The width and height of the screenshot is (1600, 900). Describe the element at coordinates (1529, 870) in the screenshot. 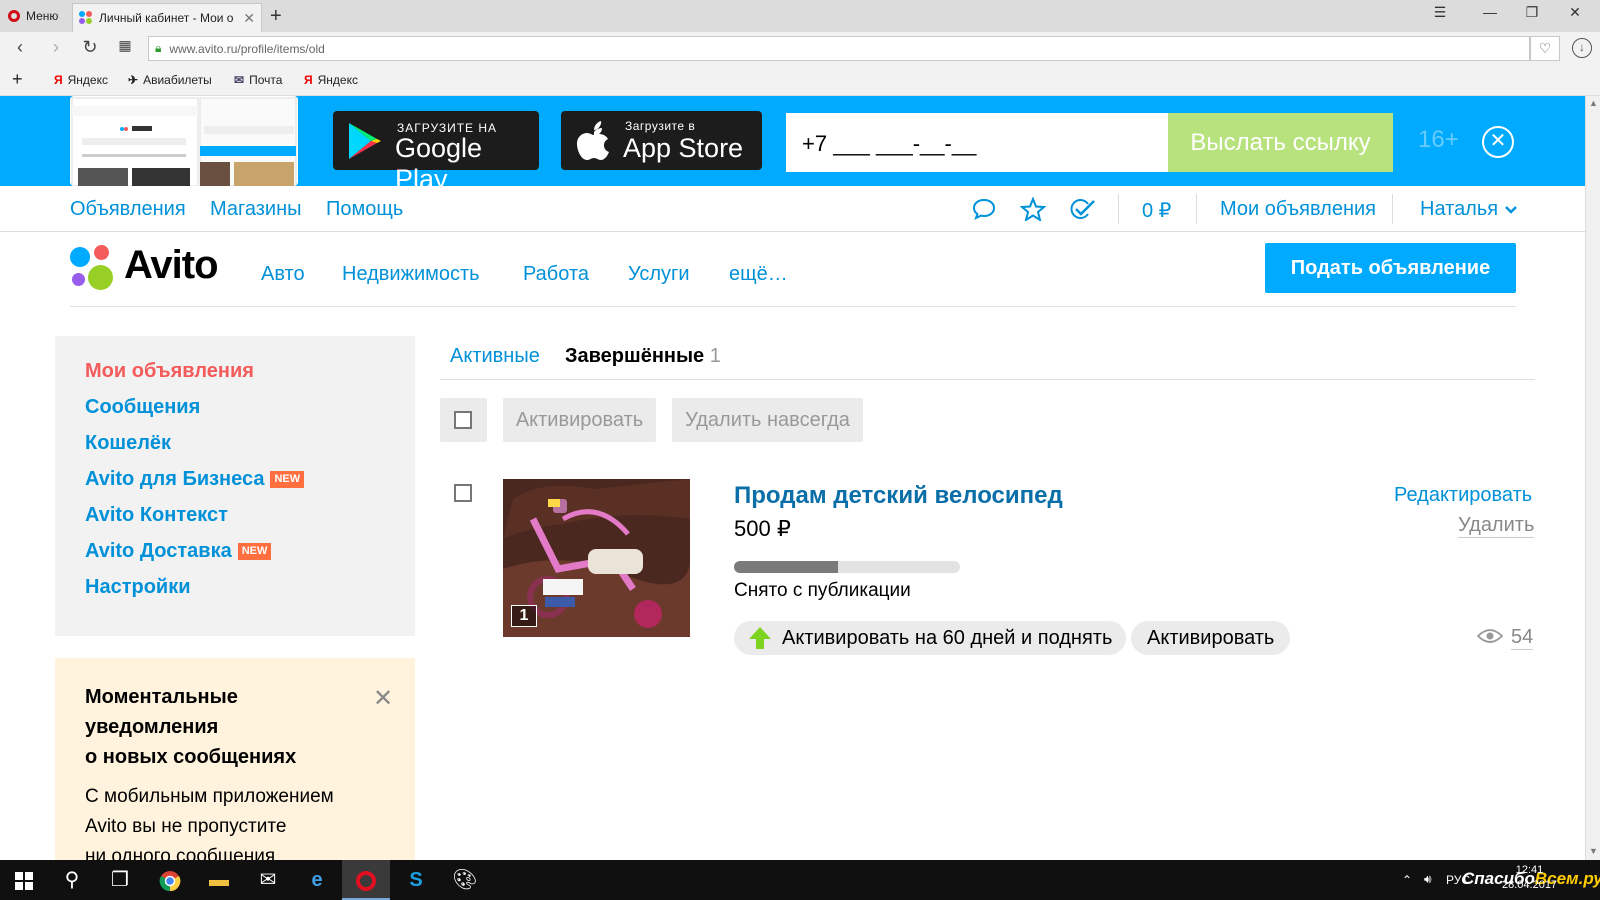

I see `clock-time: 12:41` at that location.